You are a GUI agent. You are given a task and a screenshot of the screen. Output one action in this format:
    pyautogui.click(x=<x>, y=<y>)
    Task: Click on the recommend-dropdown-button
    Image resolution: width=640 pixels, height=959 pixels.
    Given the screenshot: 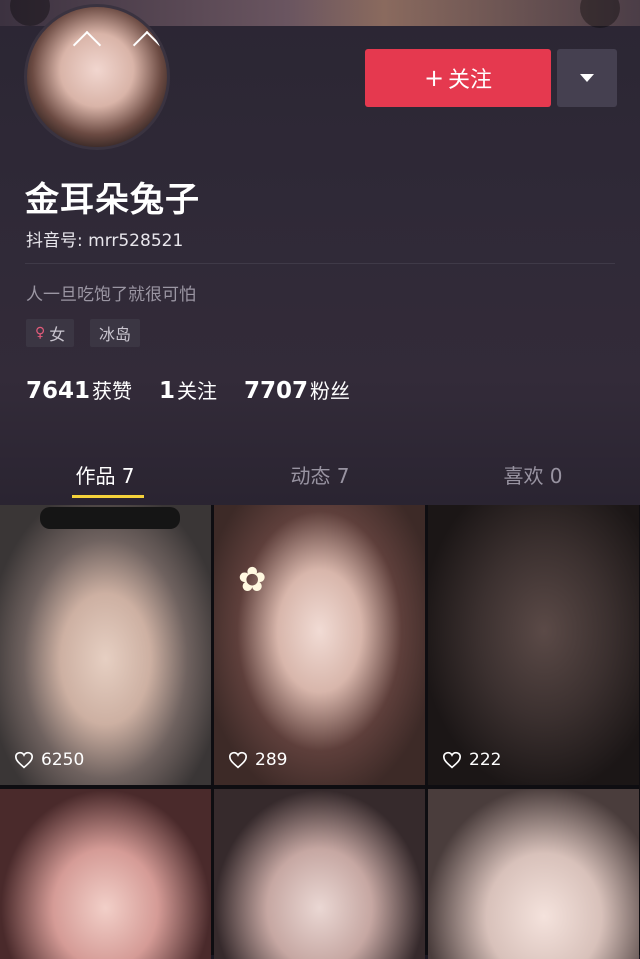 What is the action you would take?
    pyautogui.click(x=587, y=78)
    